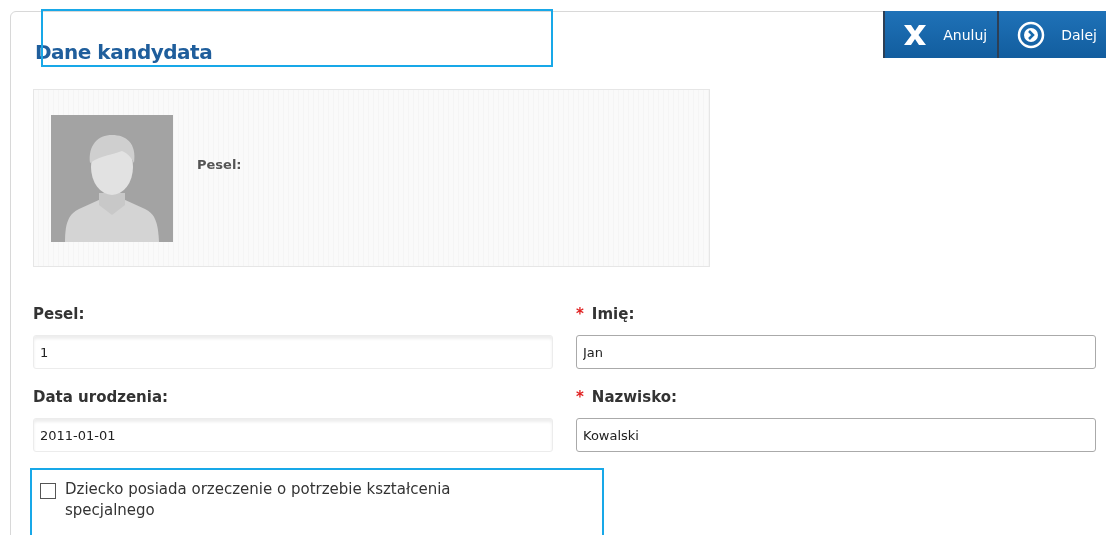  I want to click on next-button: Dalej, so click(1051, 34).